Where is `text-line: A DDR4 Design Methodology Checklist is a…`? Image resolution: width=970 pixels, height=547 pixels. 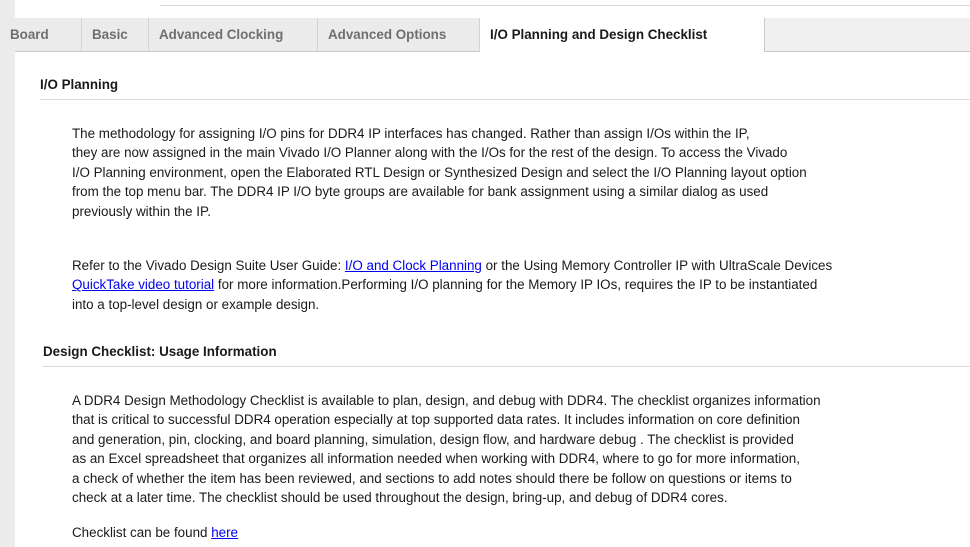 text-line: A DDR4 Design Methodology Checklist is a… is located at coordinates (446, 400).